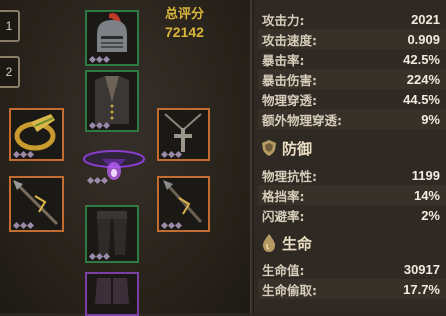  What do you see at coordinates (283, 60) in the screenshot?
I see `stat-label: 暴击率:` at bounding box center [283, 60].